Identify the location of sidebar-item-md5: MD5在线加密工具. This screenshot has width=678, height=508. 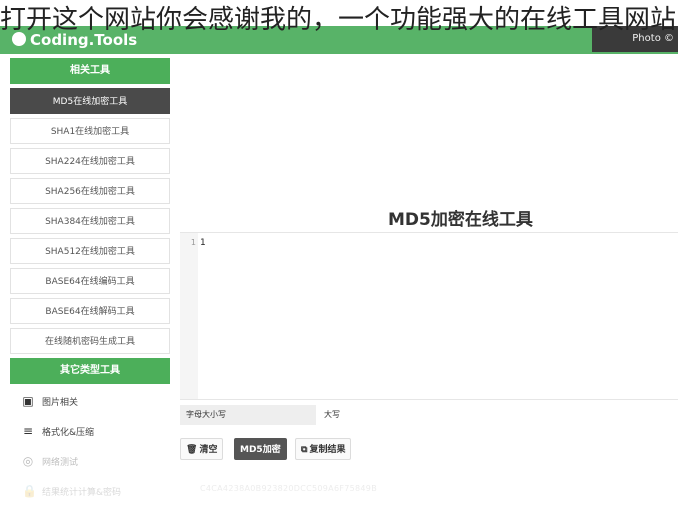
(90, 101).